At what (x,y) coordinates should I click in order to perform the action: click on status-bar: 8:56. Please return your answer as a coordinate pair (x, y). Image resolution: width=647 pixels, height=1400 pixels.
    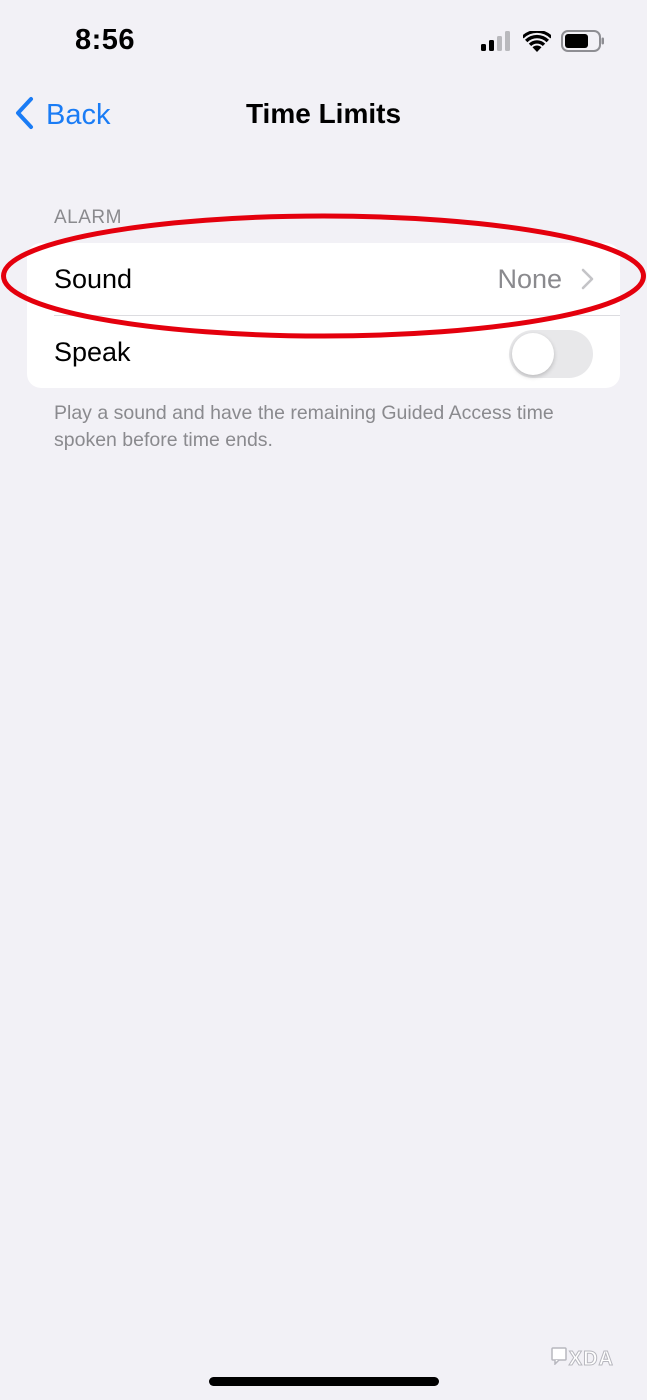
    Looking at the image, I should click on (323, 40).